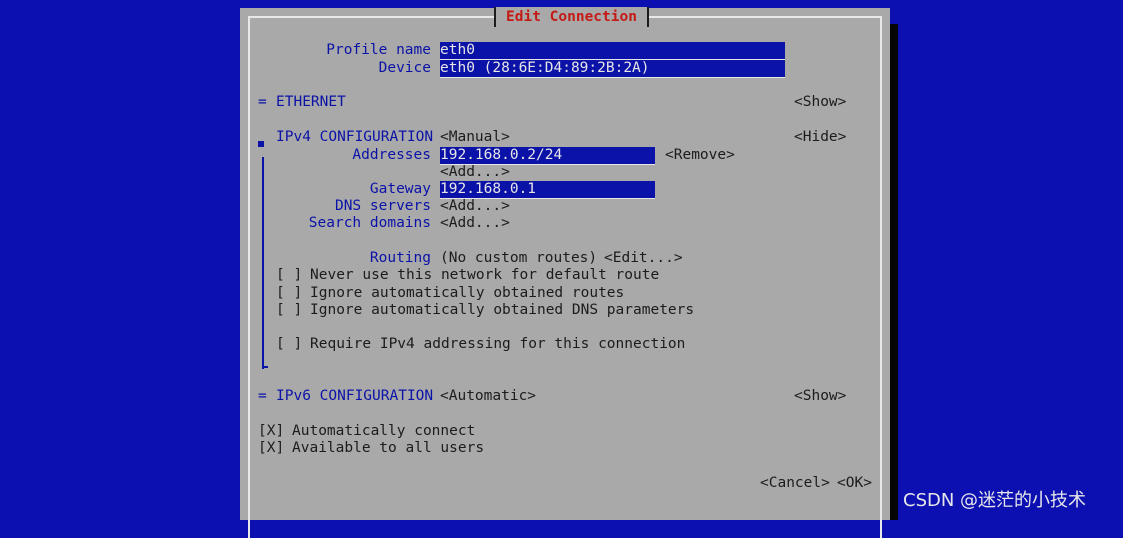 The width and height of the screenshot is (1123, 538). Describe the element at coordinates (311, 102) in the screenshot. I see `ethernet-section-label: ETHERNET` at that location.